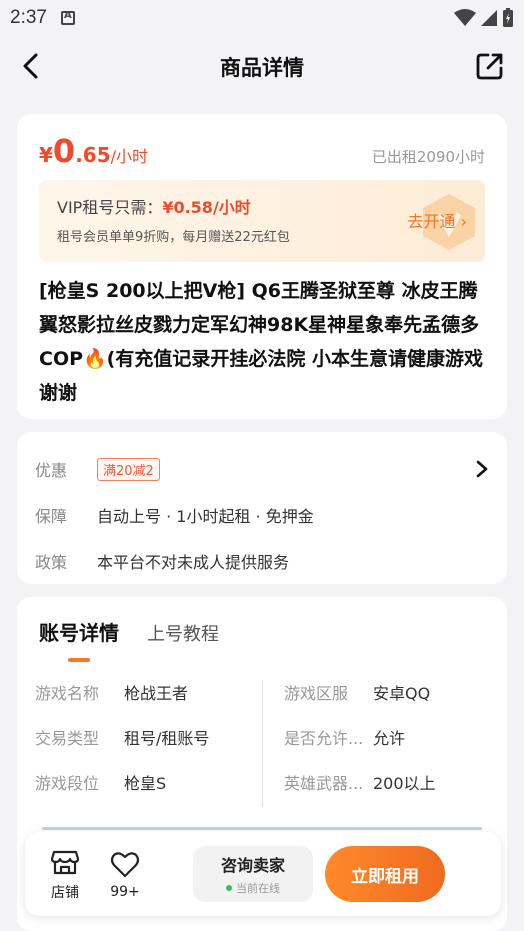 This screenshot has height=931, width=524. I want to click on guarantee-row: 保障 自动上号 · 1小时起租 · 免押金, so click(262, 515).